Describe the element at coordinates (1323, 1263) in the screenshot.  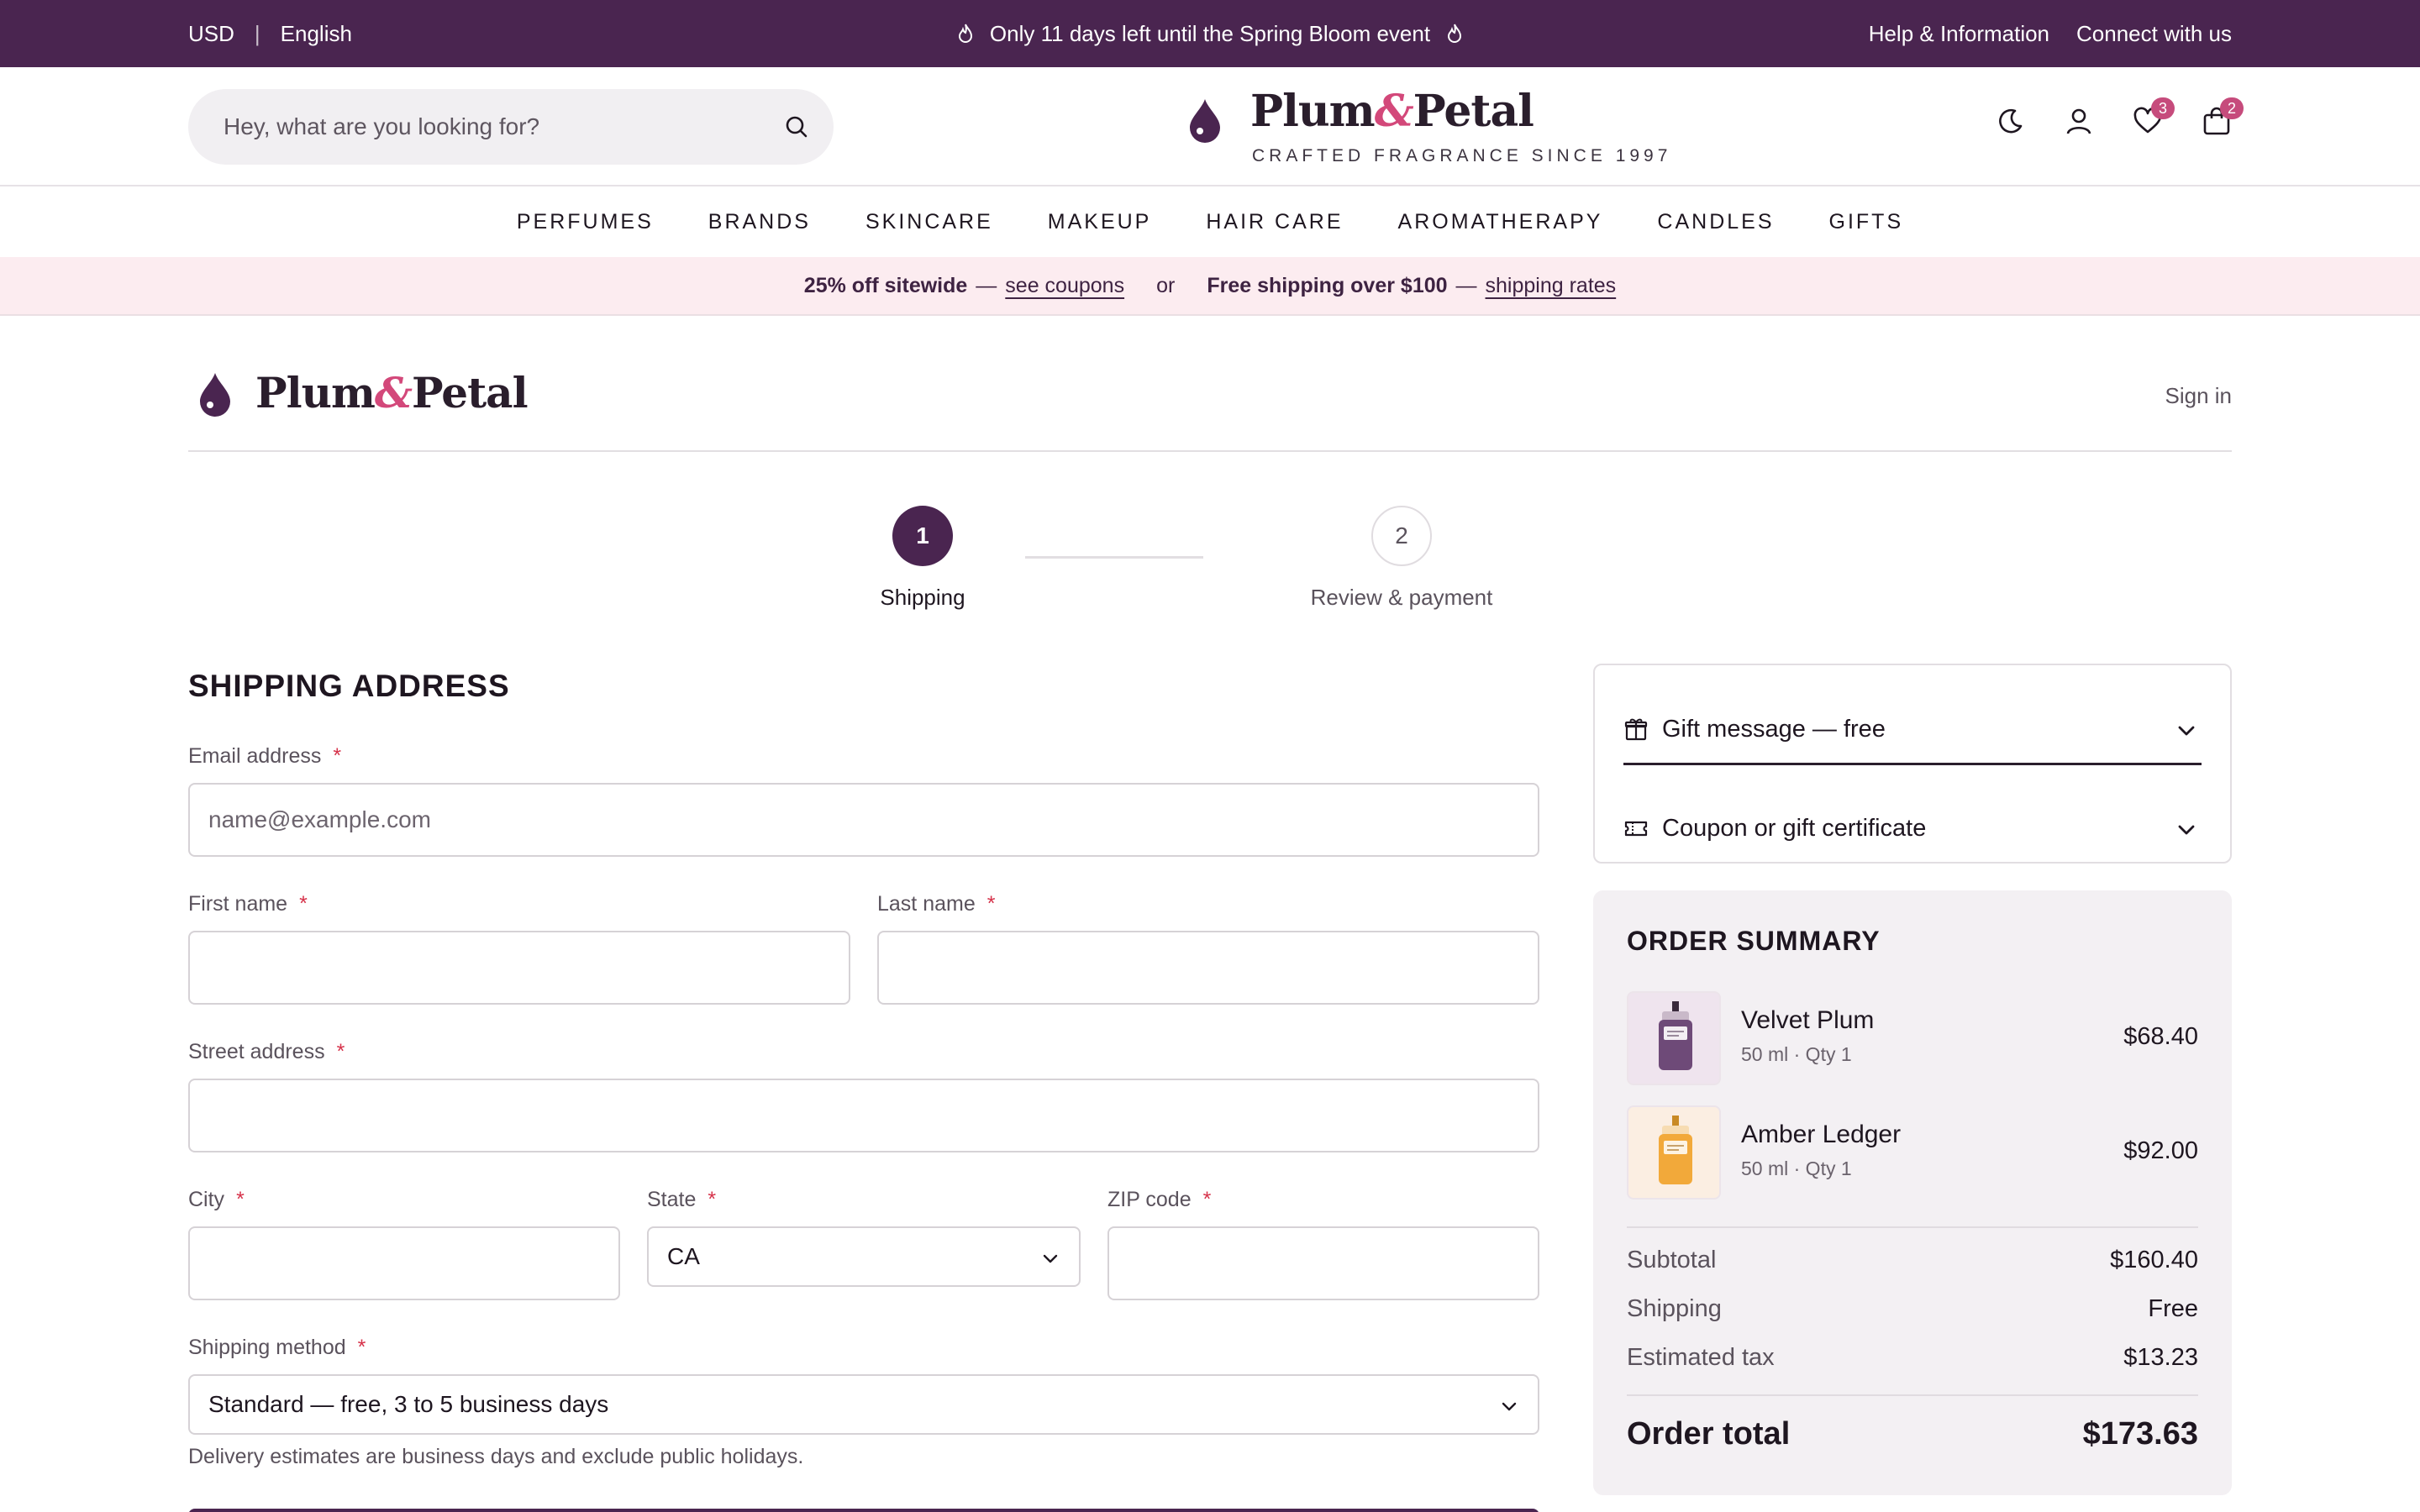
I see `zip-code-field` at that location.